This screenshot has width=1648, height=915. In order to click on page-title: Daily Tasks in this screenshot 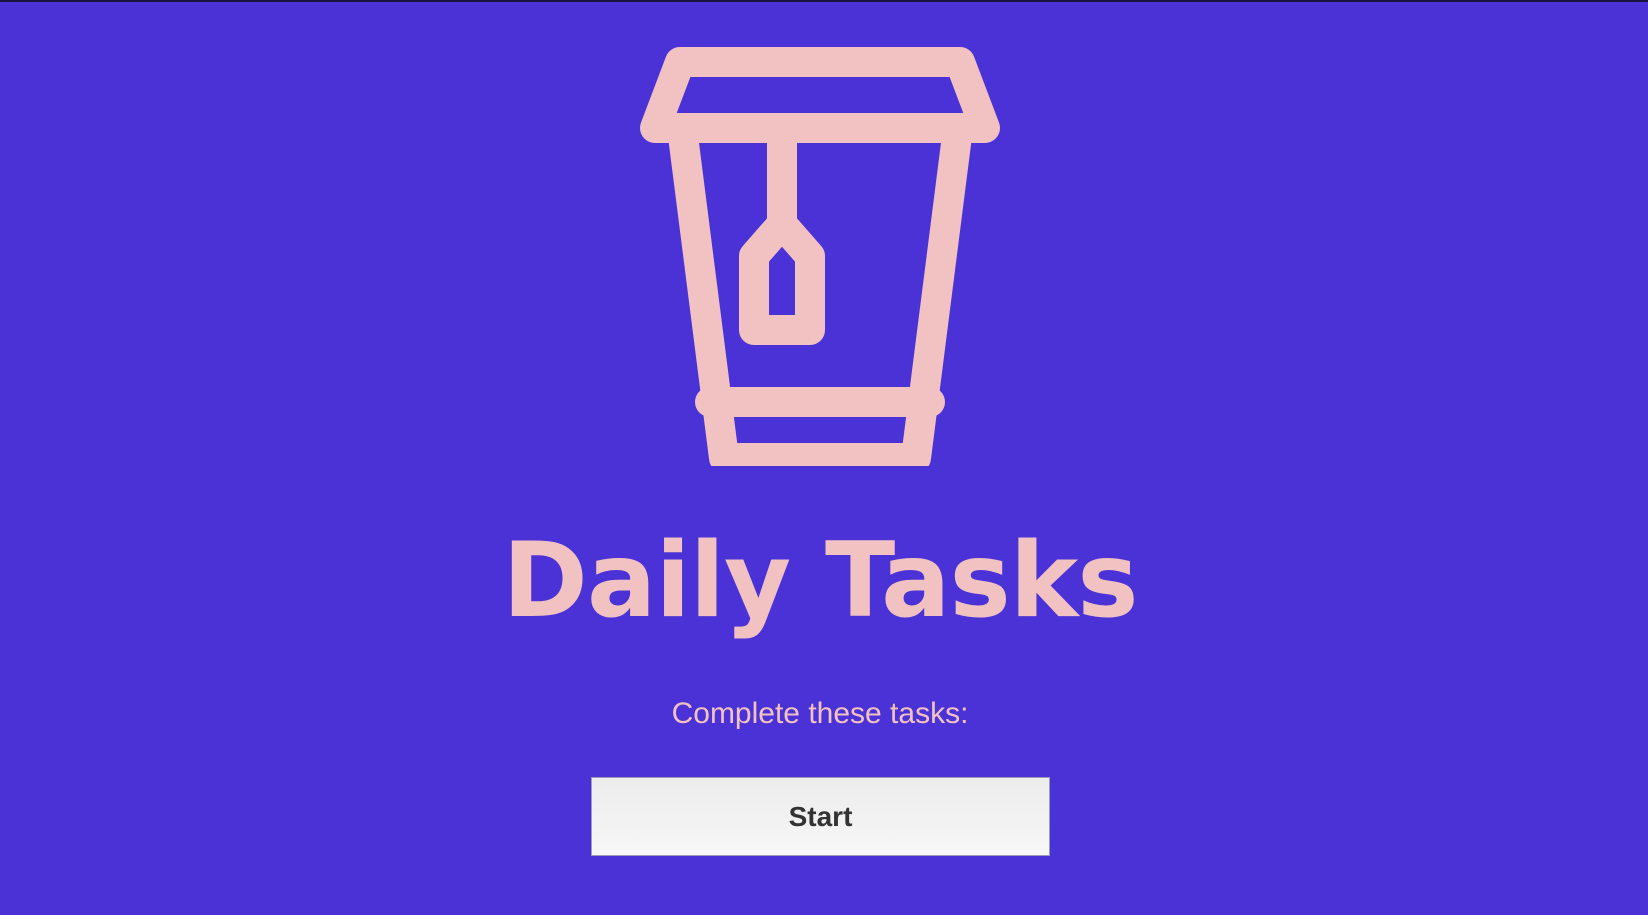, I will do `click(820, 581)`.